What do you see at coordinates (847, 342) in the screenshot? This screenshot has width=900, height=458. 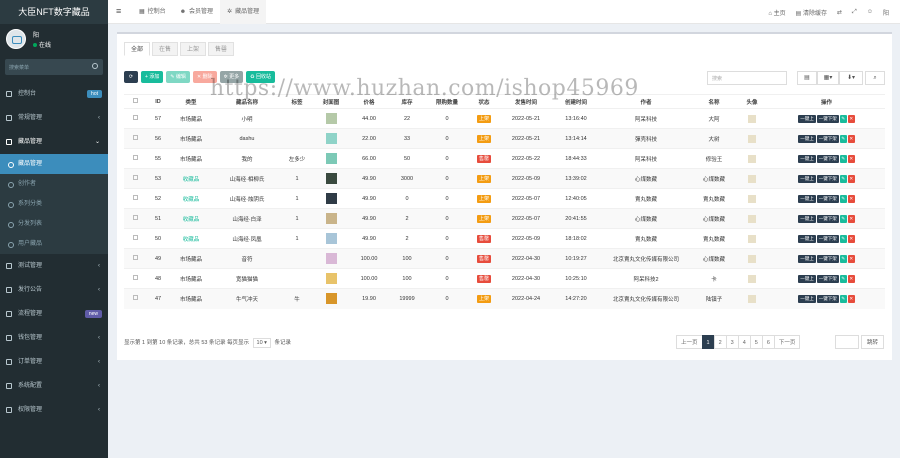 I see `page-jump-input` at bounding box center [847, 342].